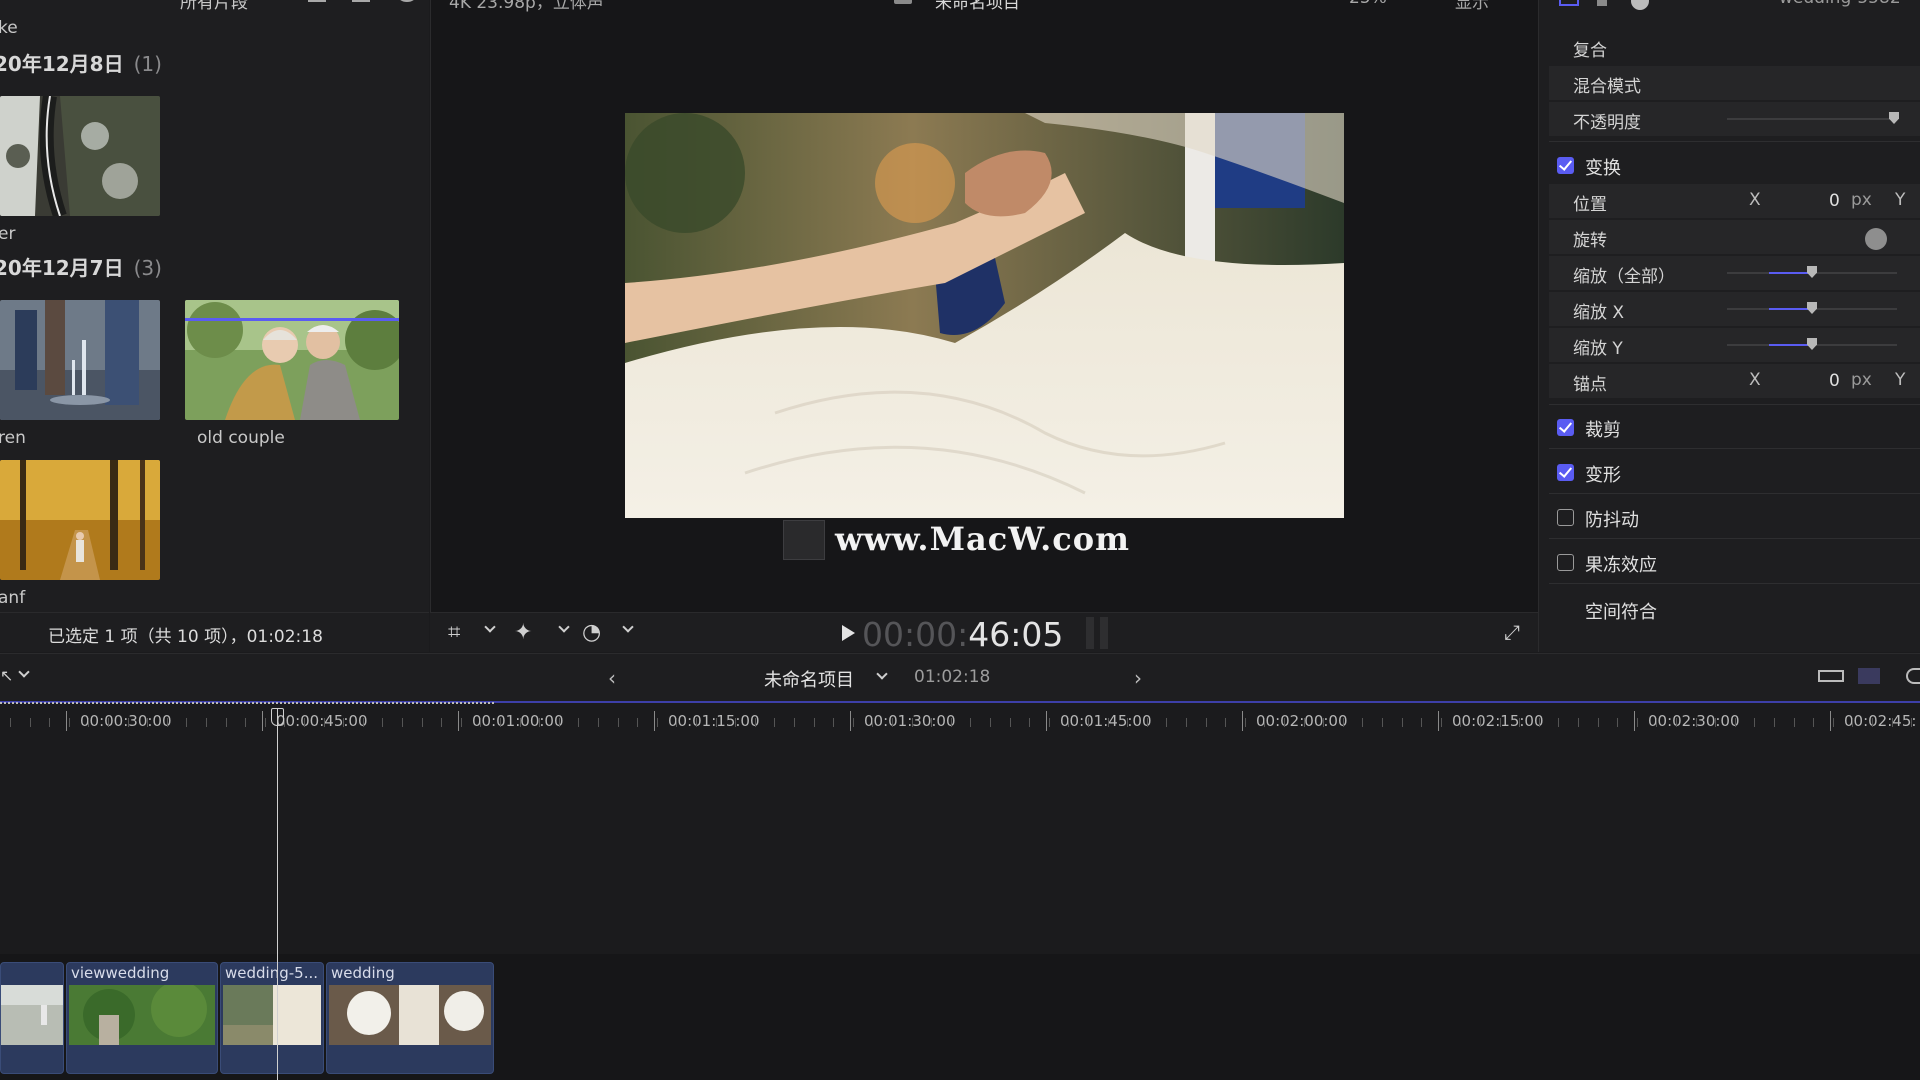 Image resolution: width=1920 pixels, height=1080 pixels. What do you see at coordinates (81, 64) in the screenshot?
I see `date-group-header: 20年12月8日 (1)` at bounding box center [81, 64].